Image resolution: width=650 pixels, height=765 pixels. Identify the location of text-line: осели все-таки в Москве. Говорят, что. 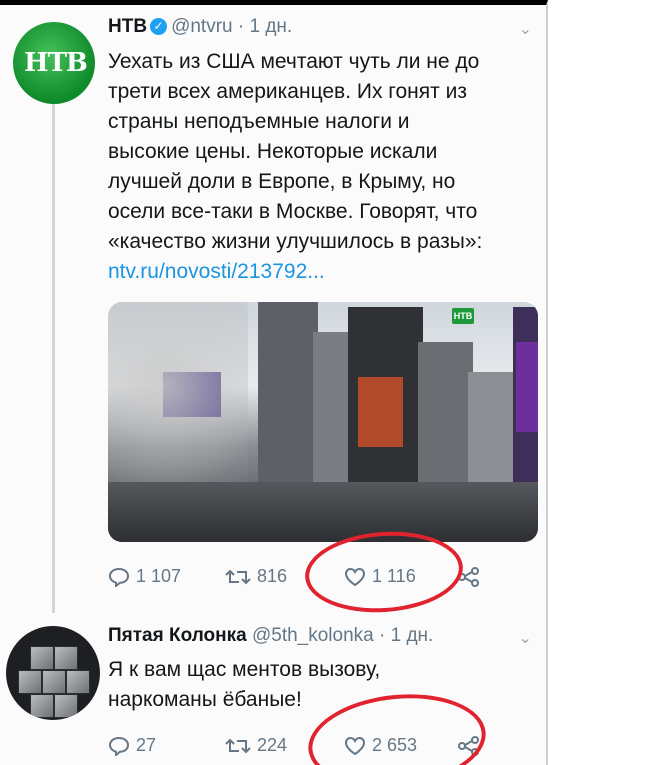
(293, 211).